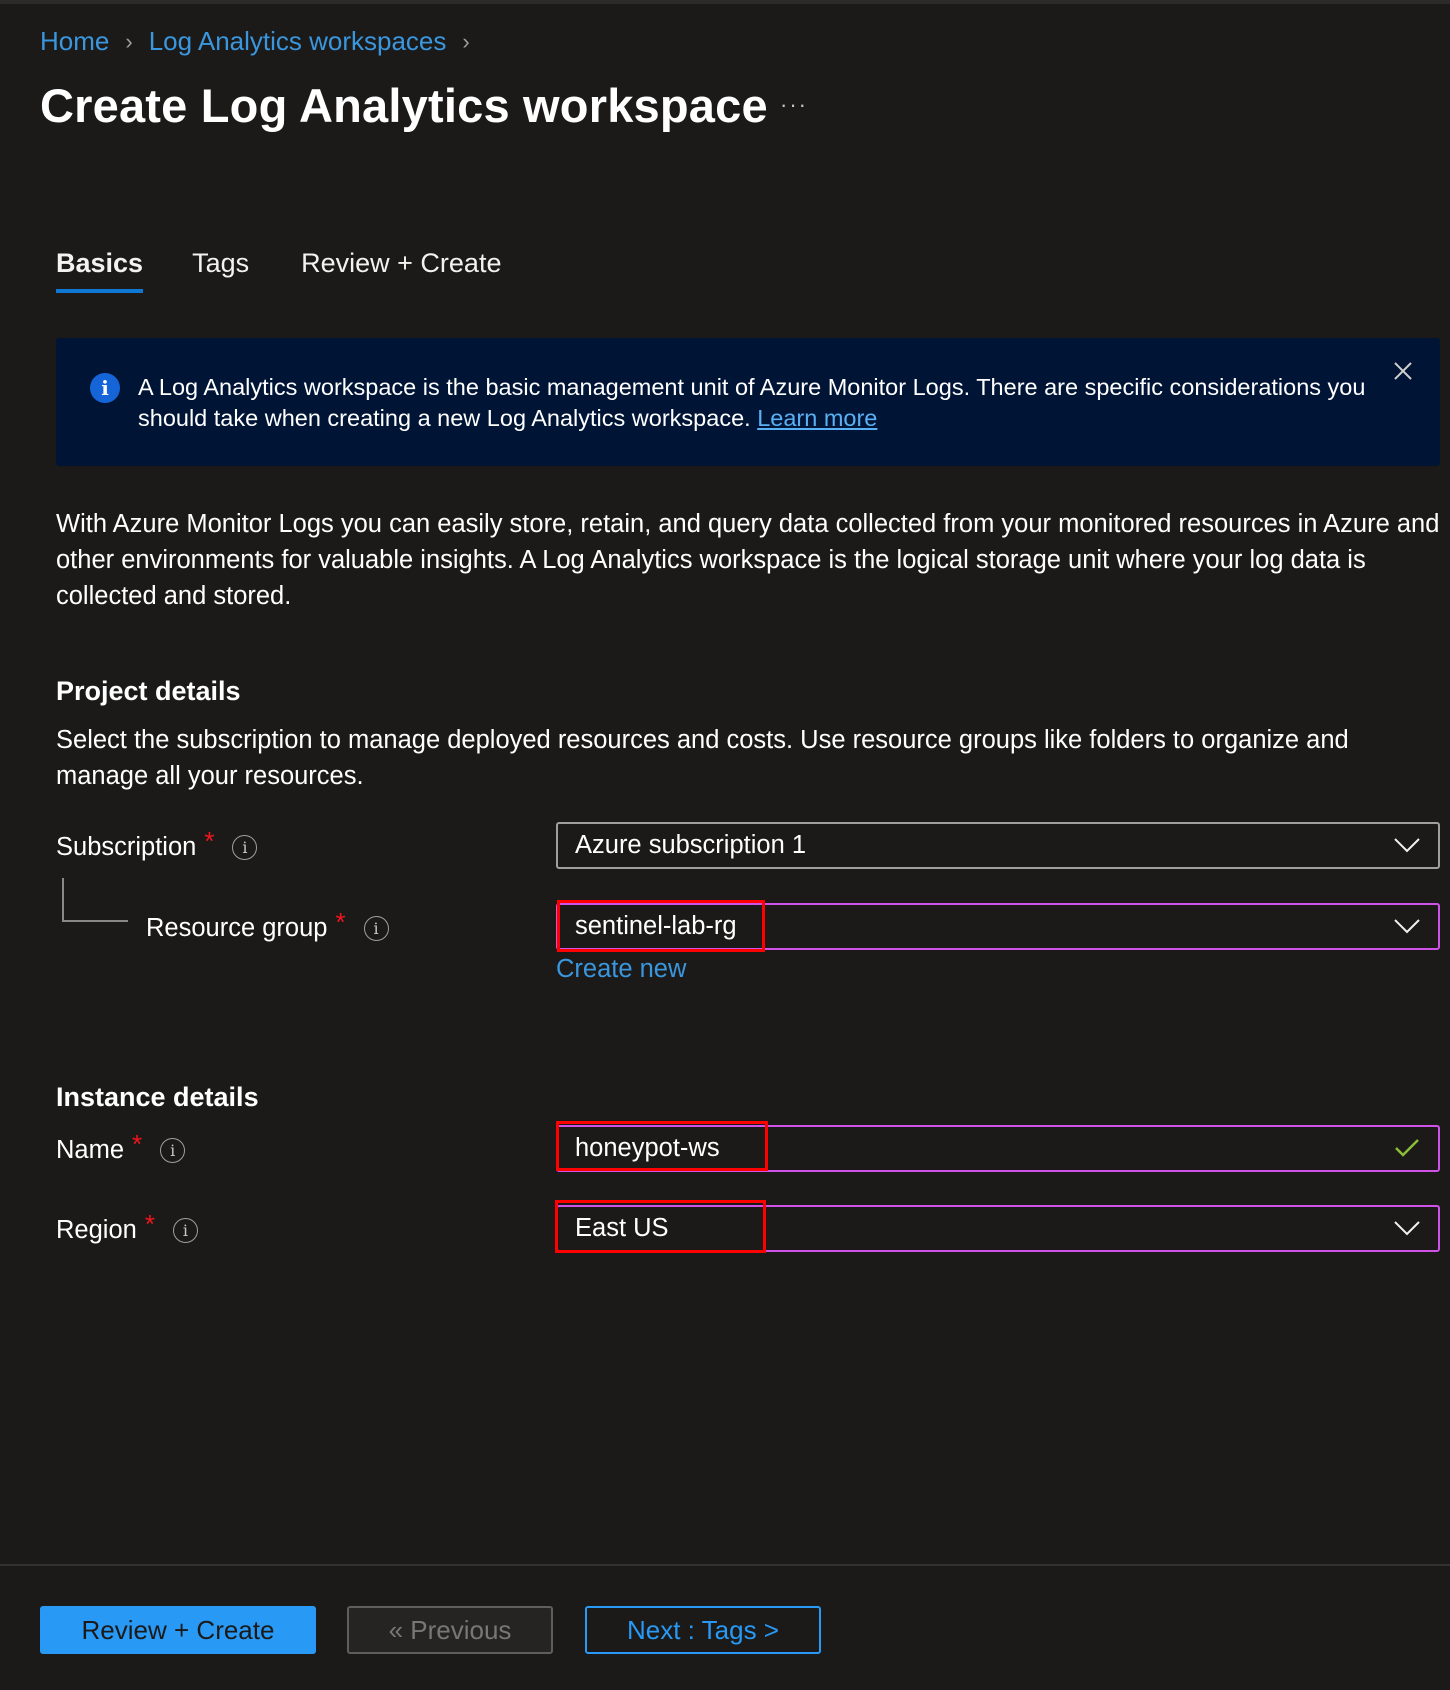 This screenshot has height=1690, width=1450. Describe the element at coordinates (725, 1565) in the screenshot. I see `footer-divider` at that location.